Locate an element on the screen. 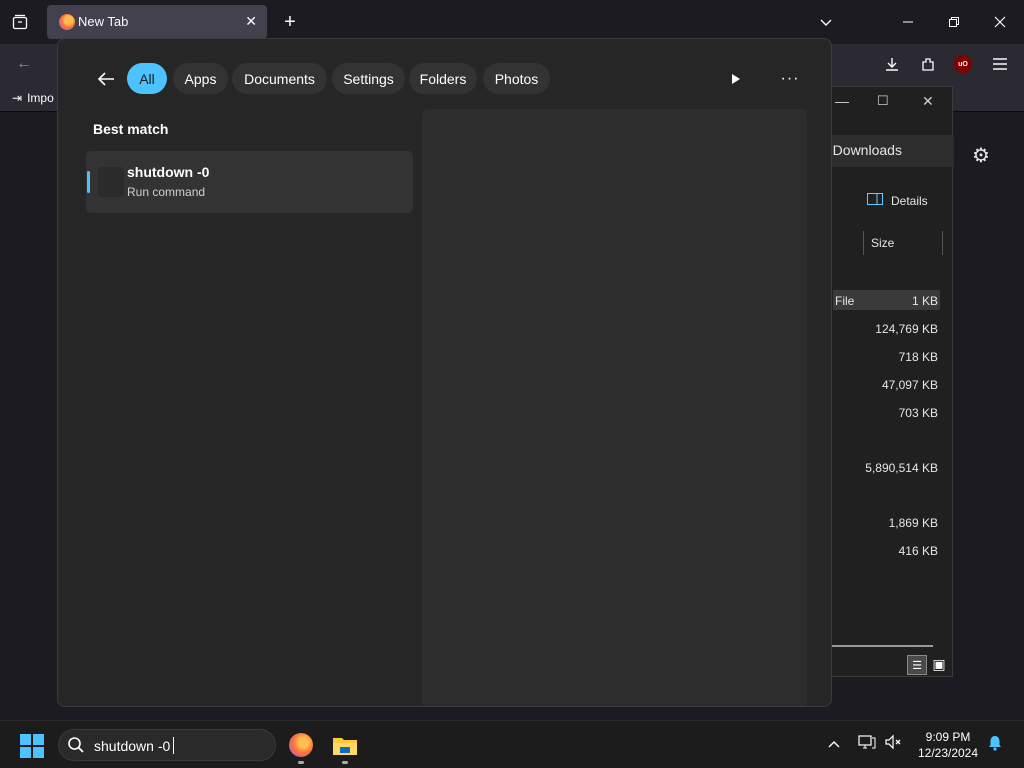 Image resolution: width=1024 pixels, height=768 pixels. file-row: 703 KB is located at coordinates (886, 412).